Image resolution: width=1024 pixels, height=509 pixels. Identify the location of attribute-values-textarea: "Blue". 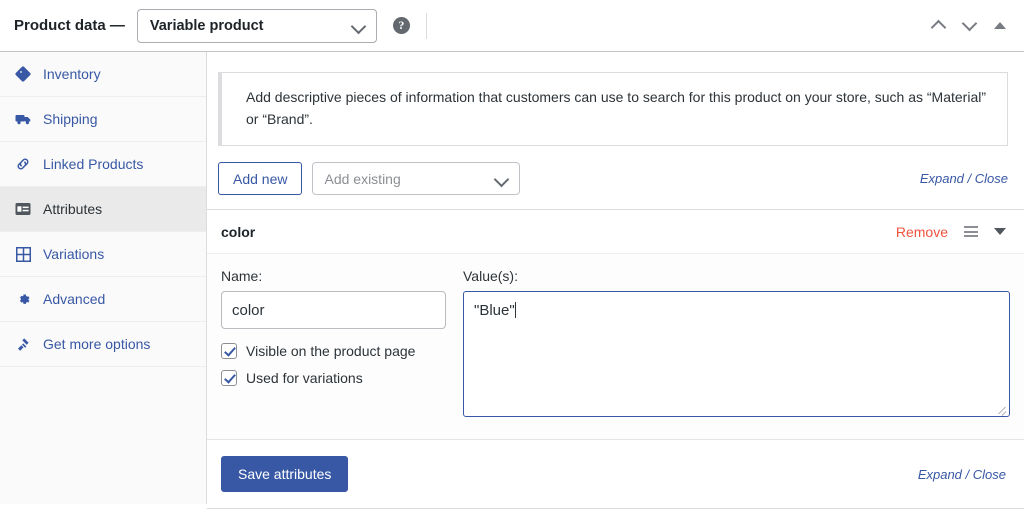
(736, 354).